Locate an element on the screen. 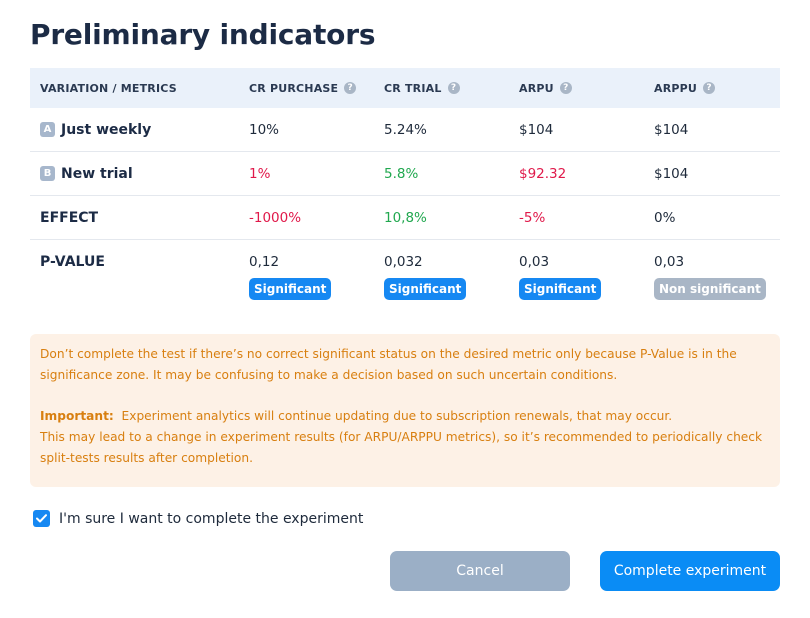 Image resolution: width=810 pixels, height=618 pixels. cr-trial-effect: 10,8% is located at coordinates (405, 217).